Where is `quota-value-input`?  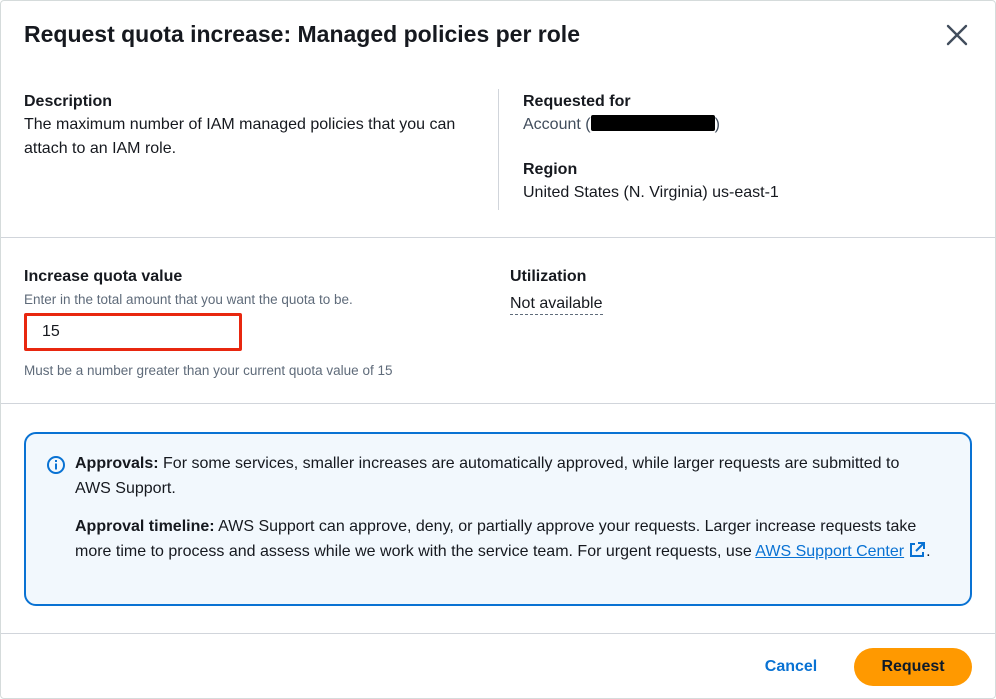
quota-value-input is located at coordinates (133, 332).